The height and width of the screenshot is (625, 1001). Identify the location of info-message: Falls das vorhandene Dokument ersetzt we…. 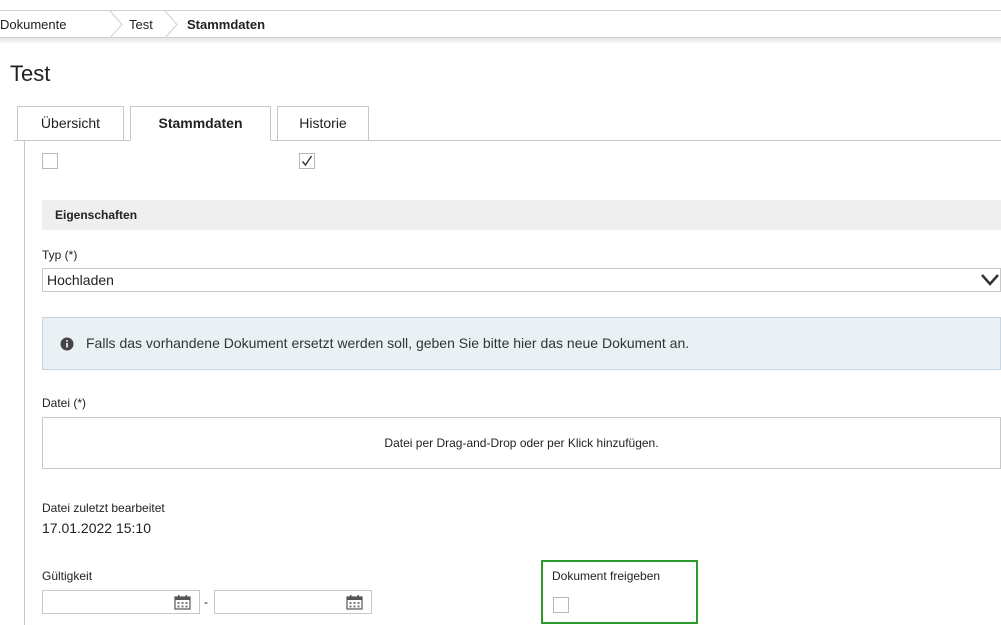
(521, 343).